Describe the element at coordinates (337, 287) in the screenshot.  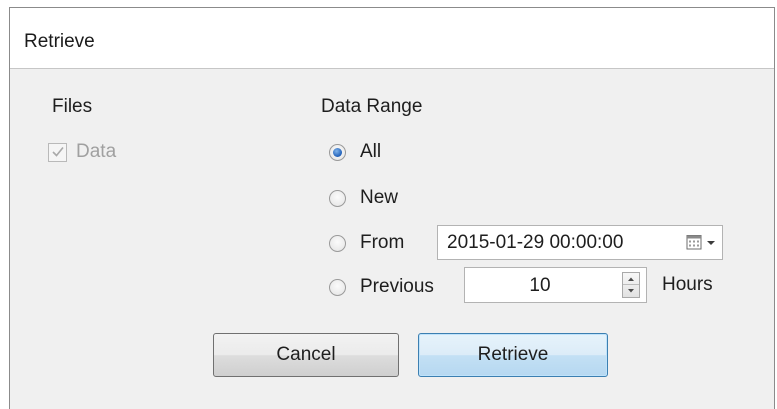
I see `radio-previous-button` at that location.